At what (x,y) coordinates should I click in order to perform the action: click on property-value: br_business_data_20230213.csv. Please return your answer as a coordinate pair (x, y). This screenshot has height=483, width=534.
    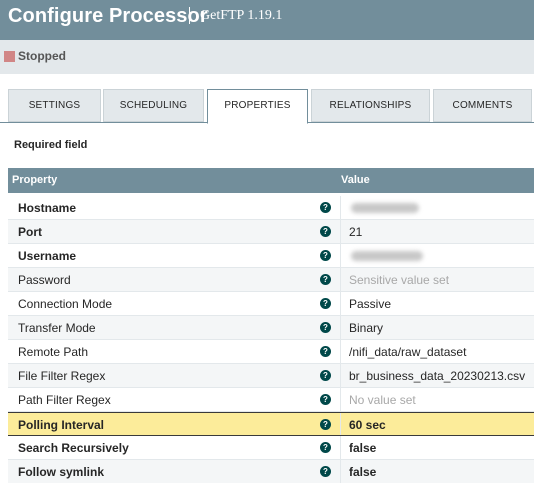
    Looking at the image, I should click on (437, 376).